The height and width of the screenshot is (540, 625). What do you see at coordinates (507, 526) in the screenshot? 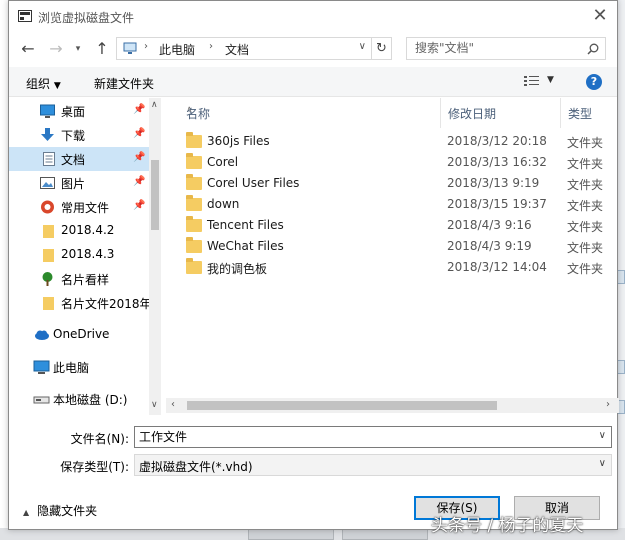
I see `watermark-text: 头条号 / 杨子的夏天` at bounding box center [507, 526].